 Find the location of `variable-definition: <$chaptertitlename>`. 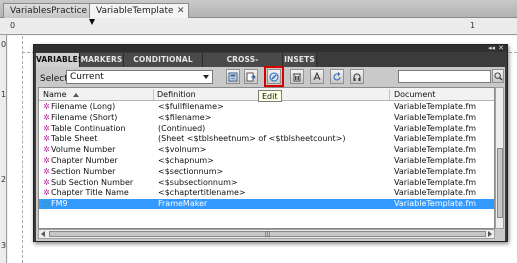

variable-definition: <$chaptertitlename> is located at coordinates (202, 193).